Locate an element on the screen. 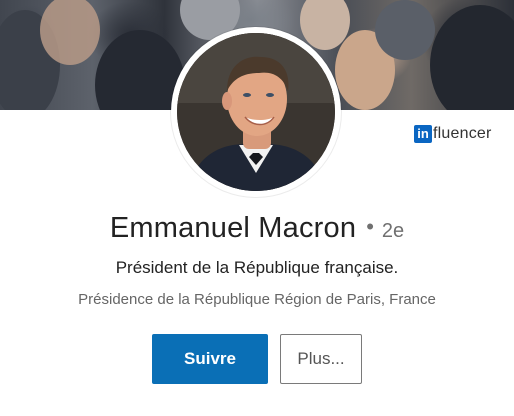 The height and width of the screenshot is (416, 514). connection-degree: 2e is located at coordinates (393, 231).